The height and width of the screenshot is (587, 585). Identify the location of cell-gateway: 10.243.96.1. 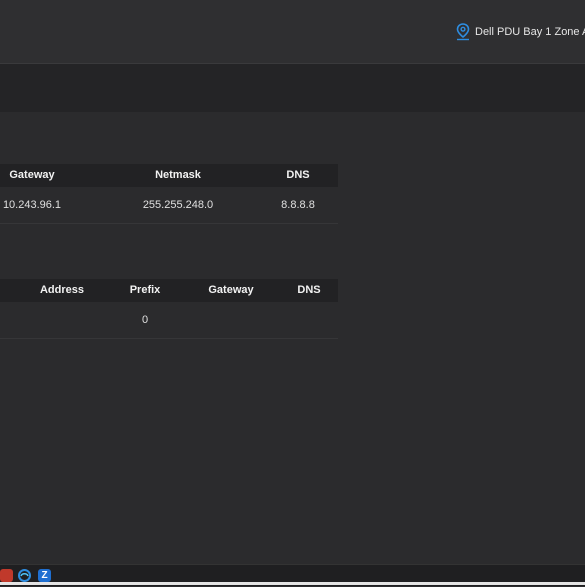
(32, 205).